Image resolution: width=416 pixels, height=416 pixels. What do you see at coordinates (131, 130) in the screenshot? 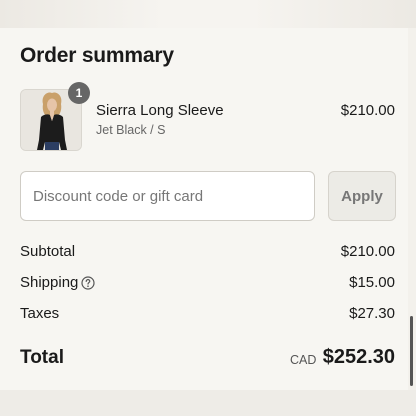
I see `product-variant: Jet Black / S` at bounding box center [131, 130].